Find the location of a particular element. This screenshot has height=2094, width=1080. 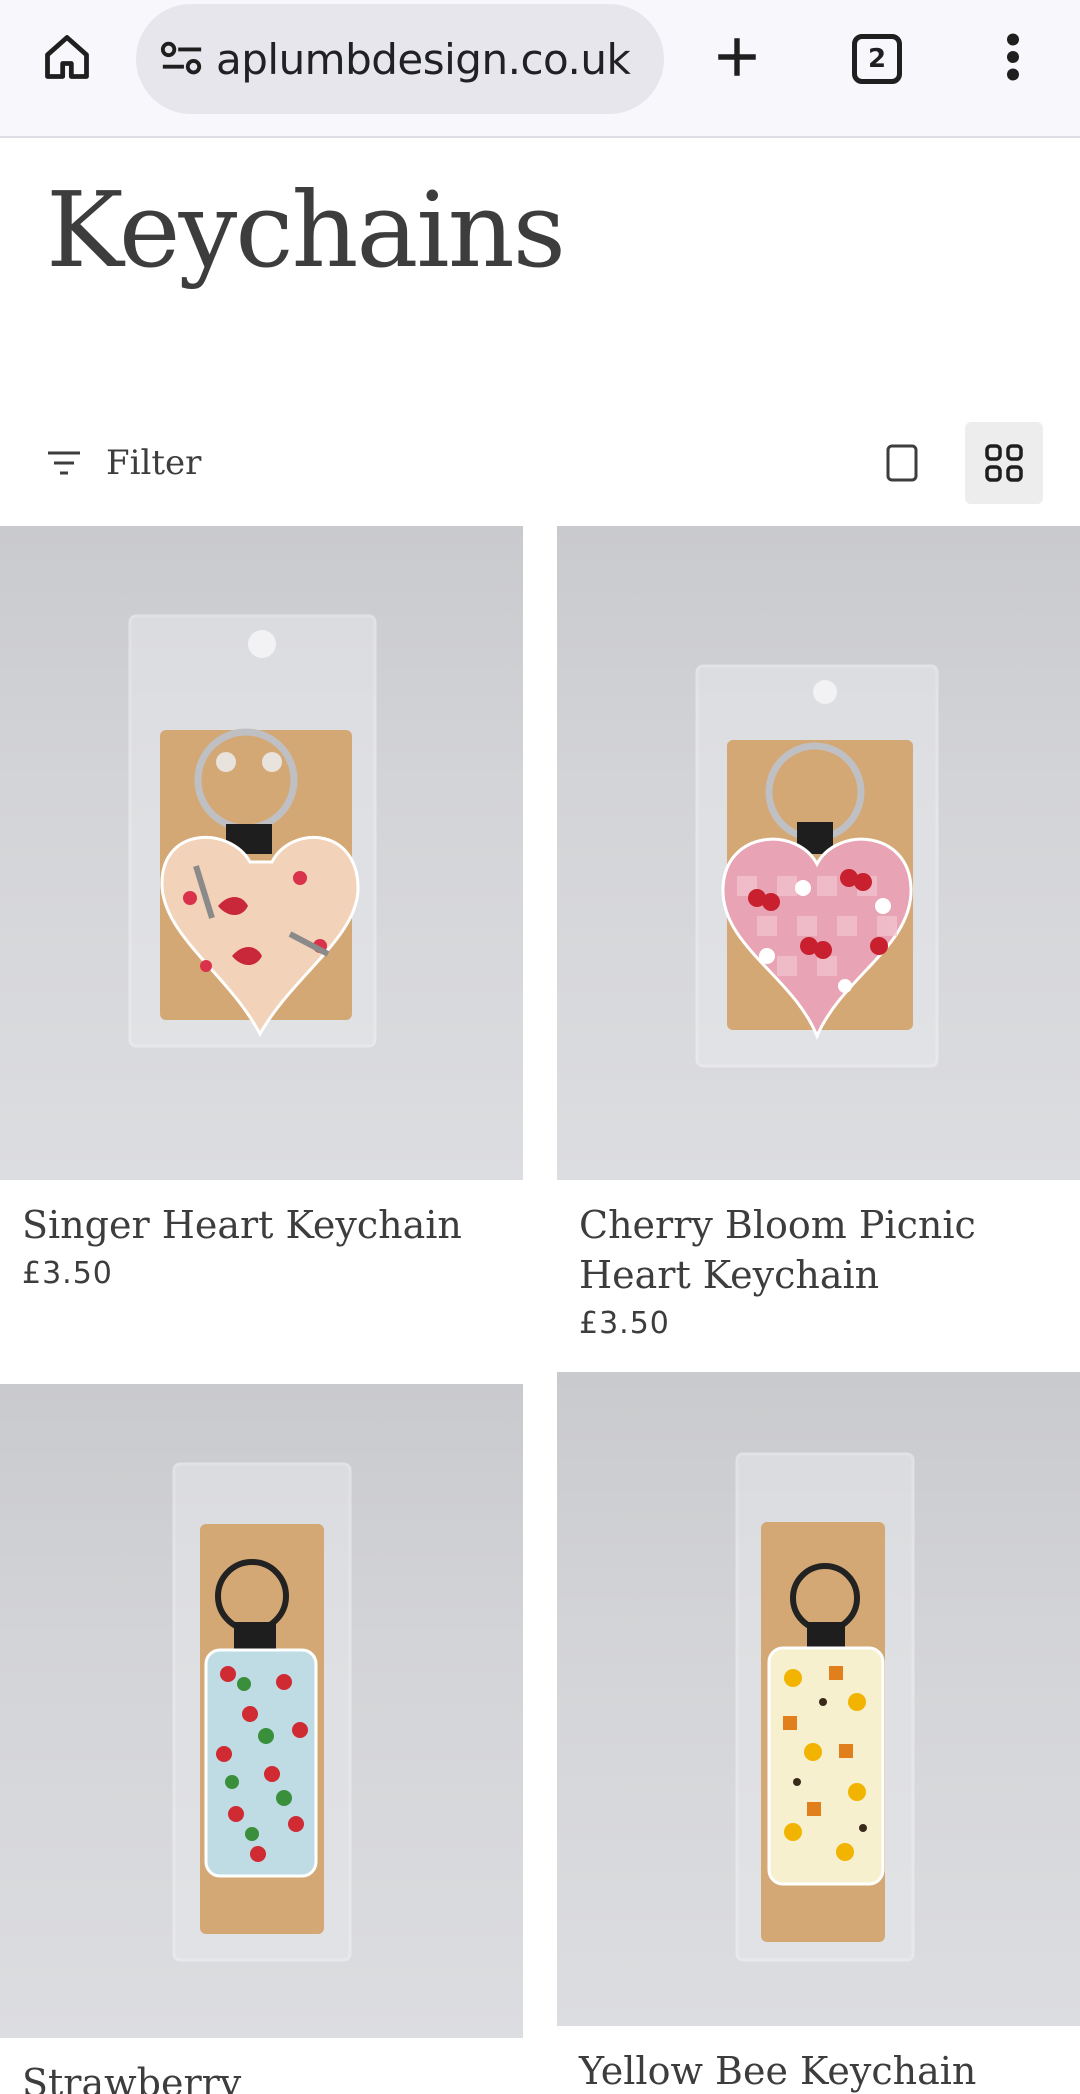

product-name: Strawberry is located at coordinates (261, 2066).